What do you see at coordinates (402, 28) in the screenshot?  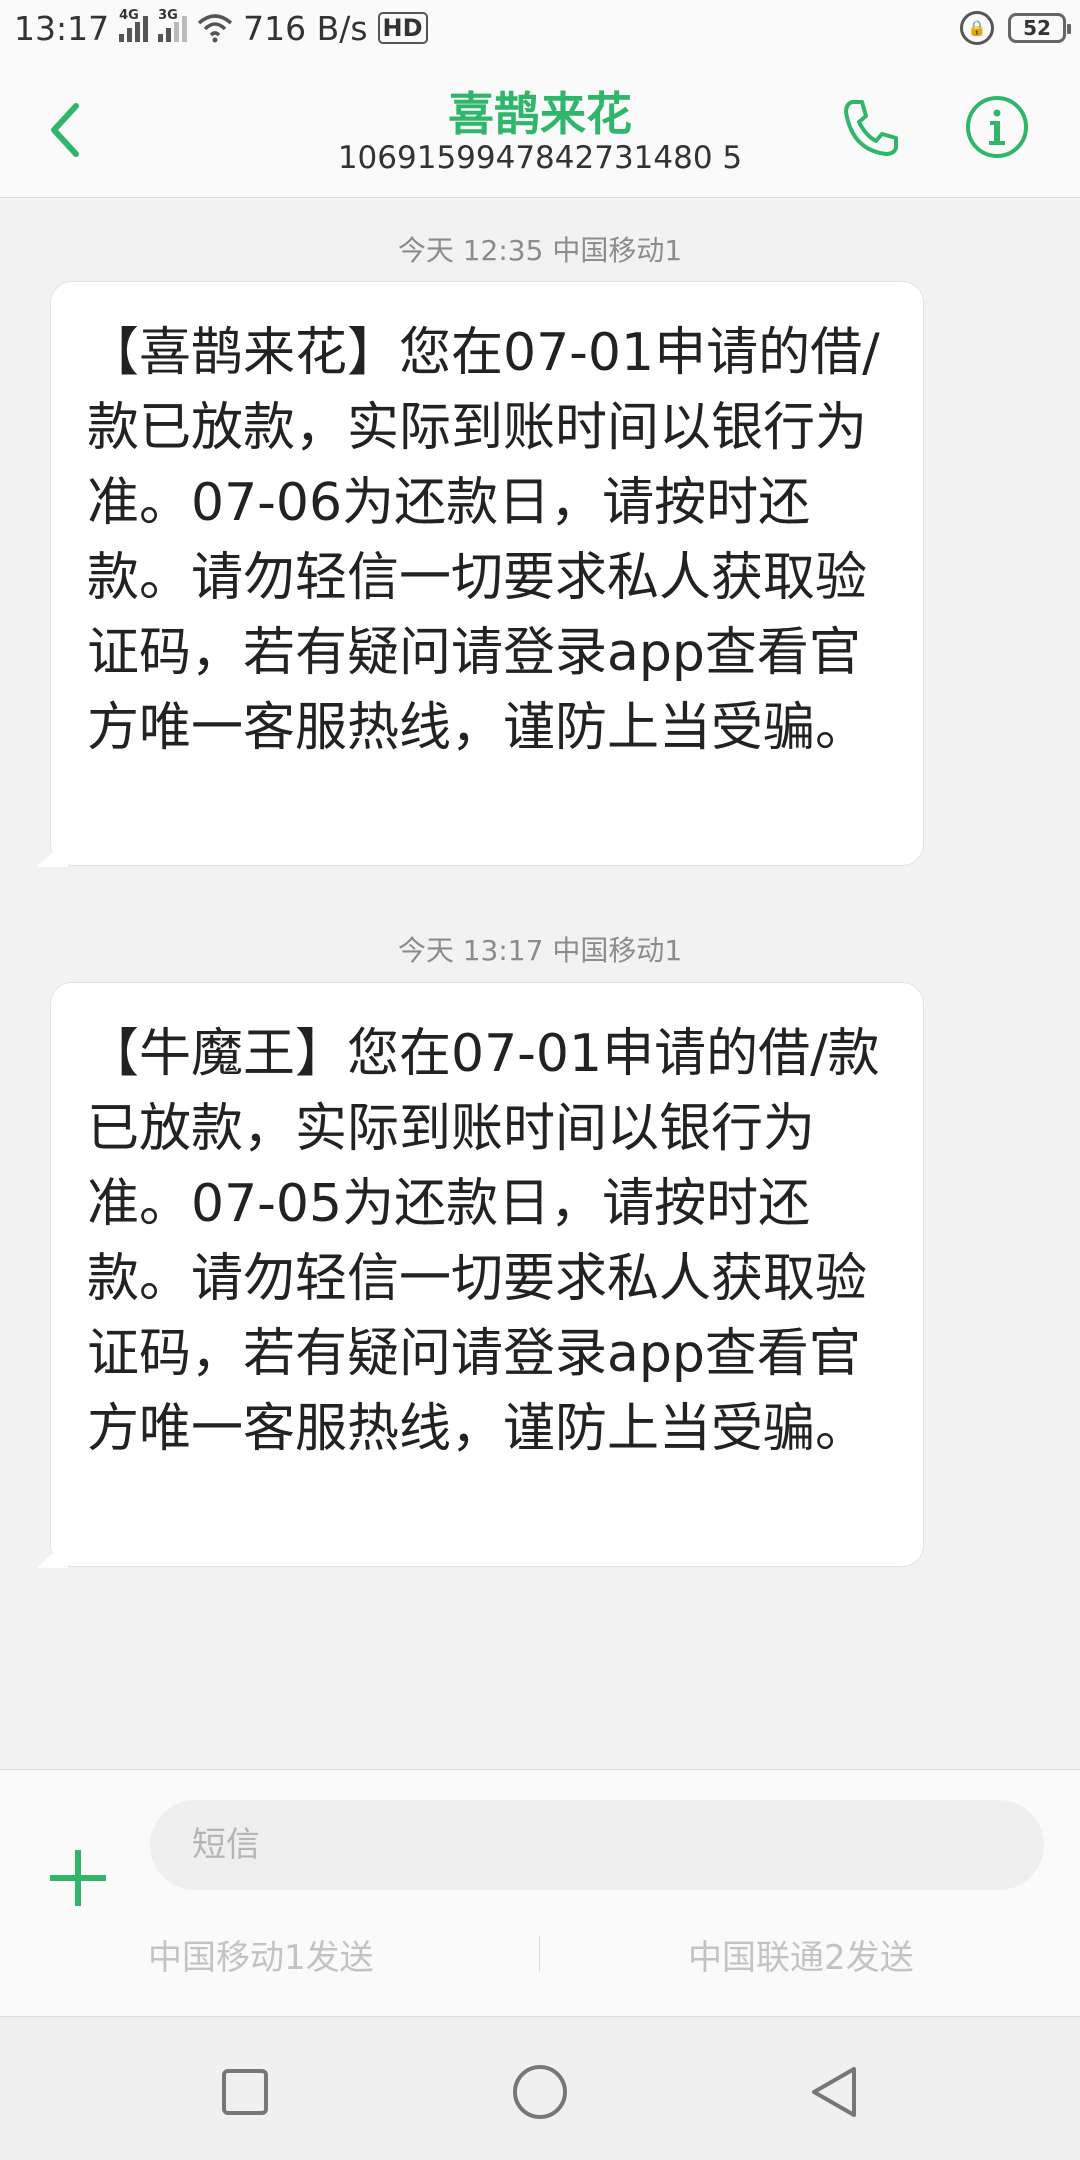 I see `hd-icon: HD` at bounding box center [402, 28].